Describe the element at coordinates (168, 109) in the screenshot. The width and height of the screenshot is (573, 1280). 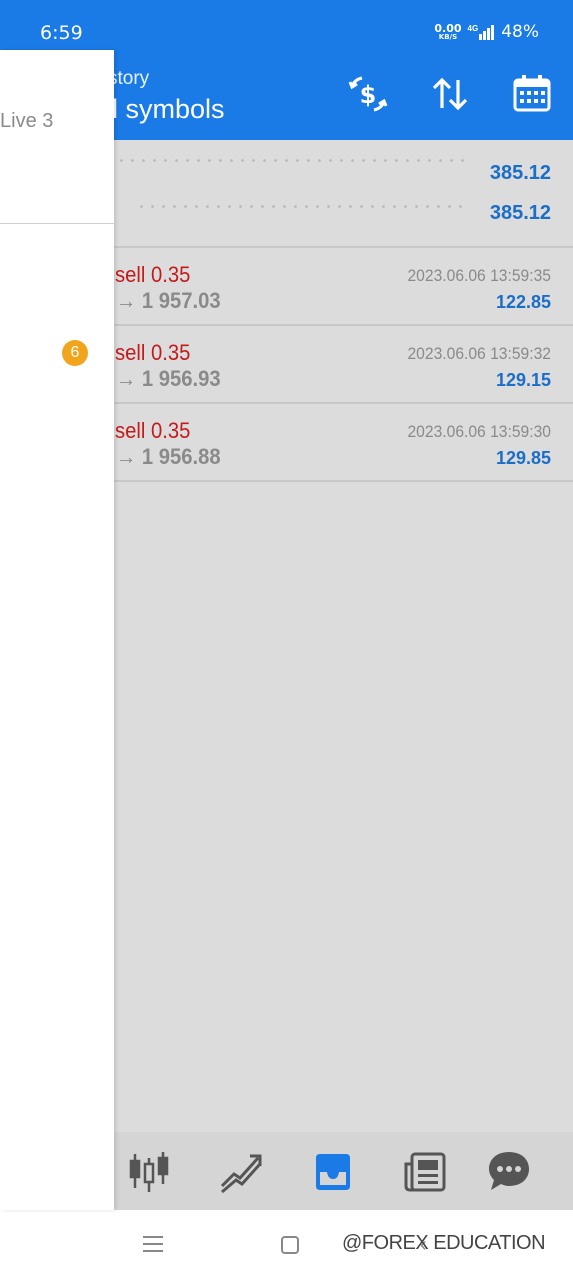
I see `header-title: l symbols` at that location.